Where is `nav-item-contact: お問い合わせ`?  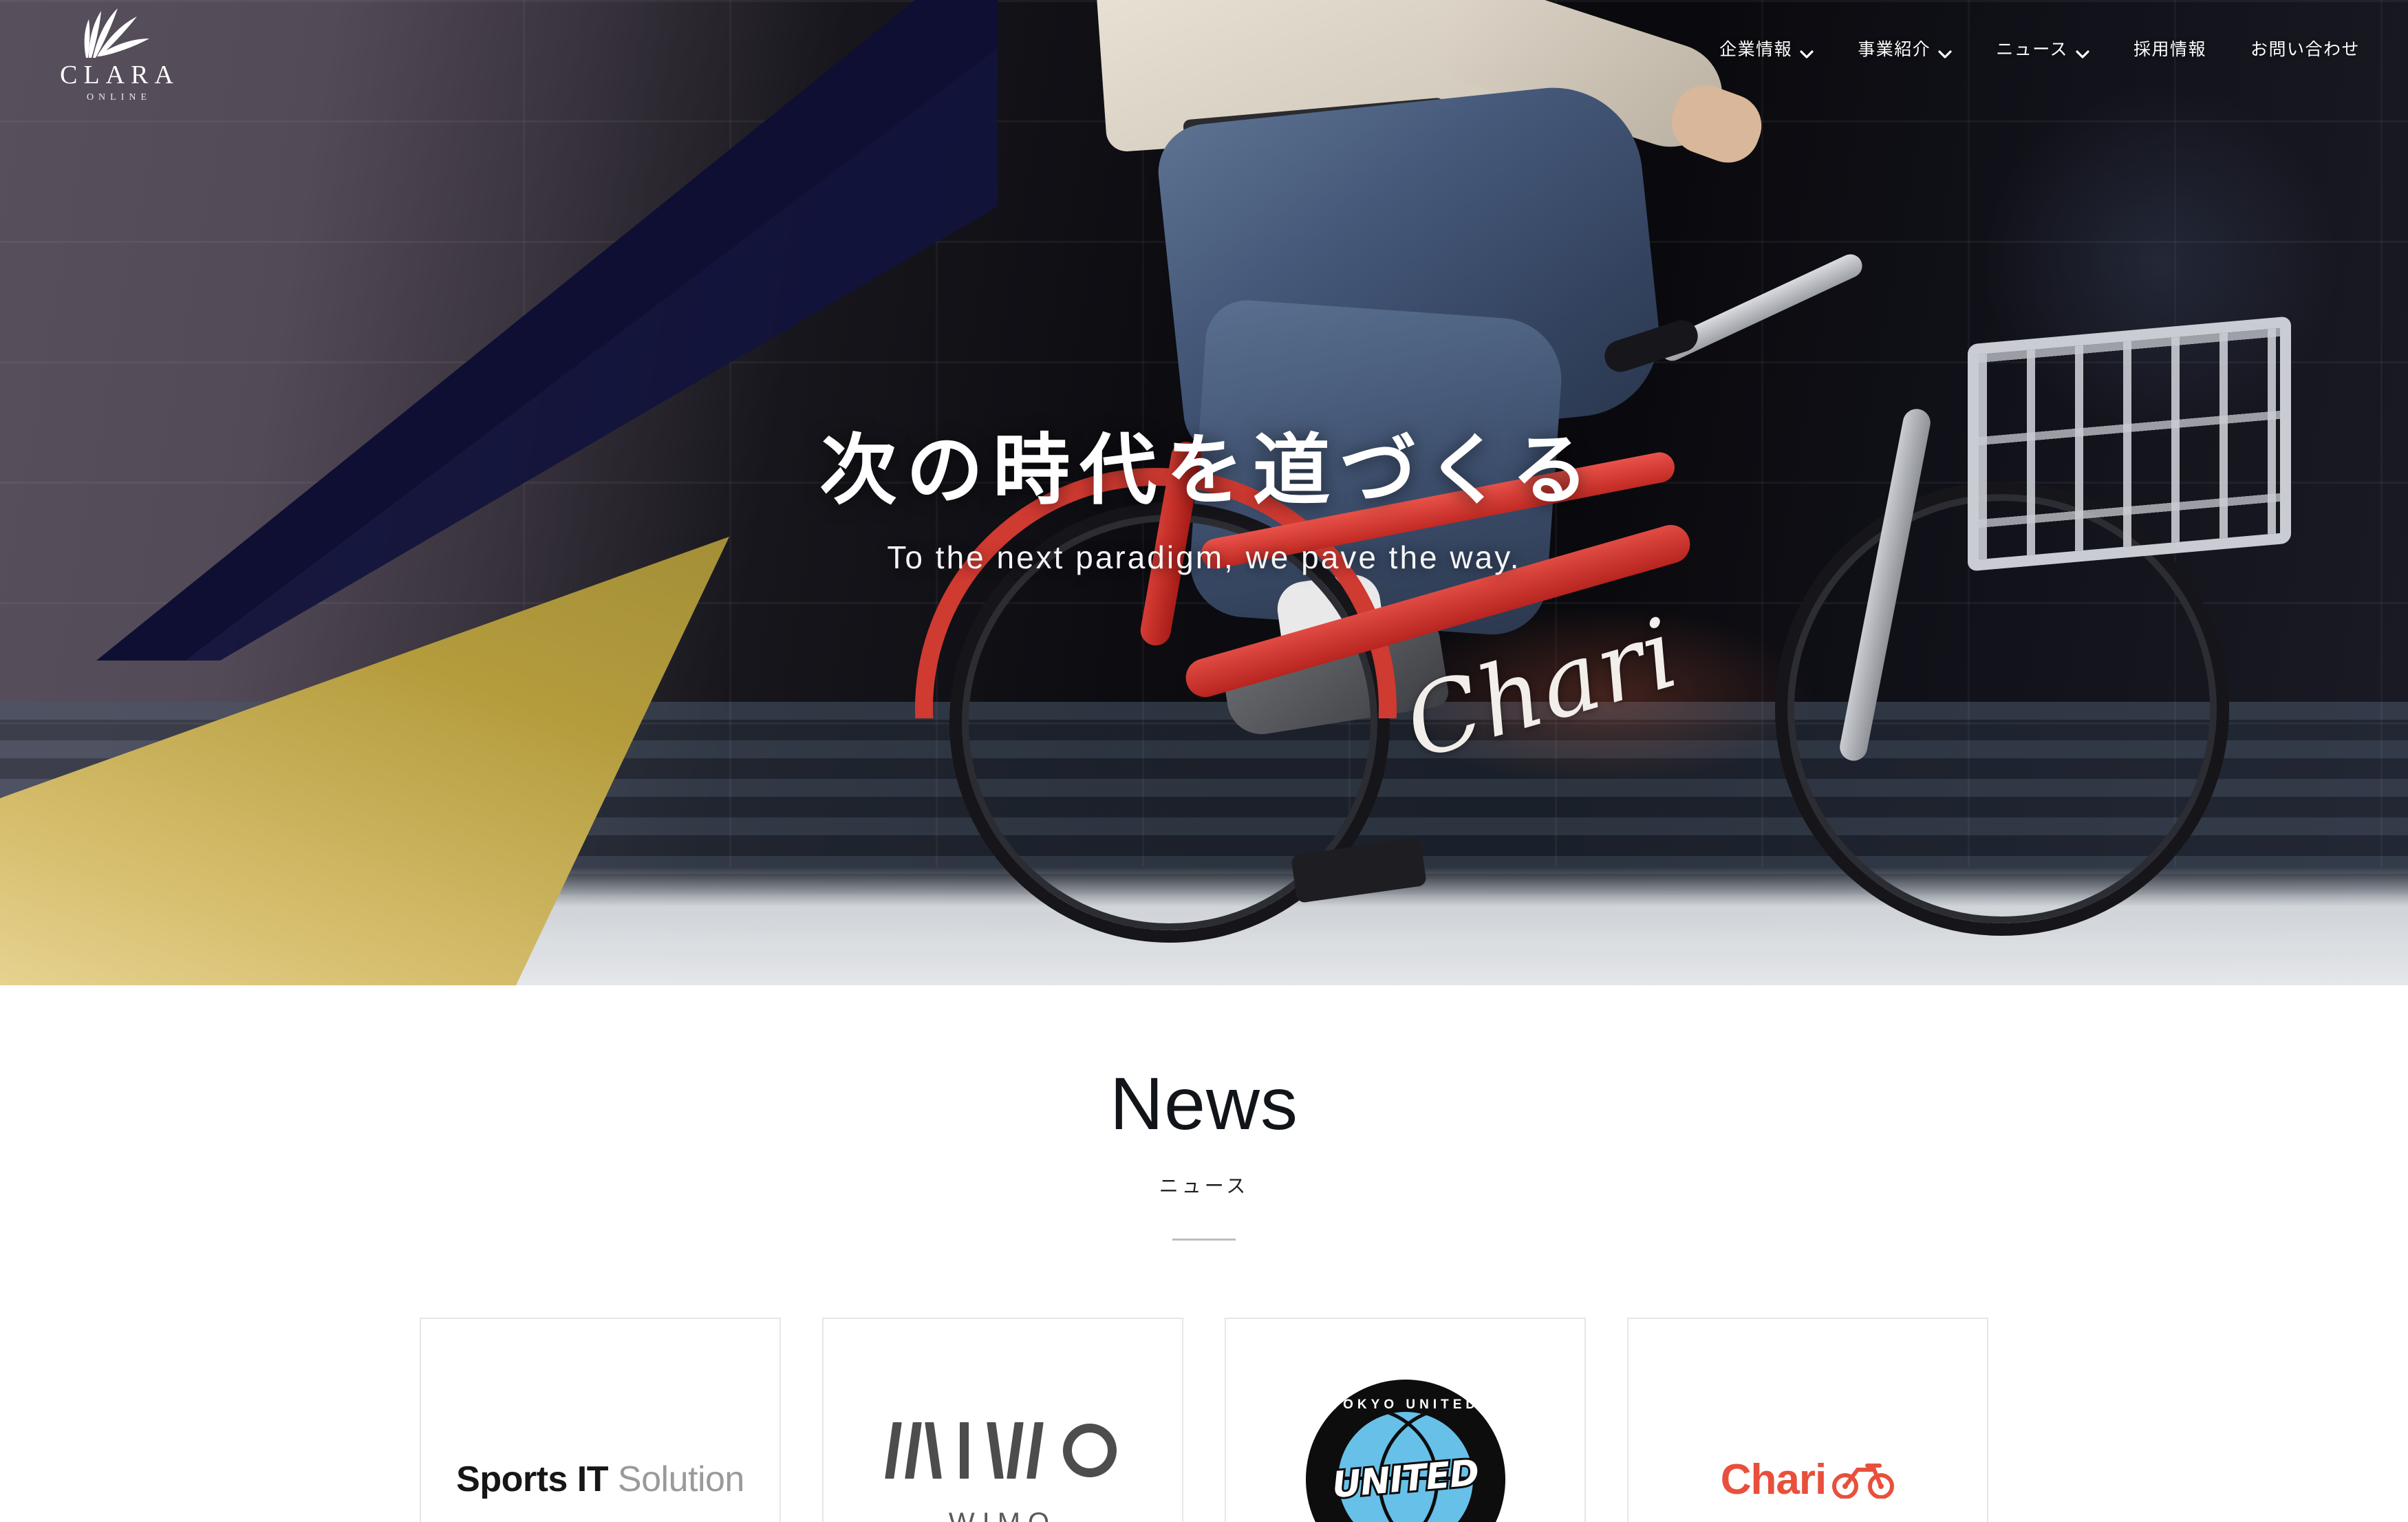 nav-item-contact: お問い合わせ is located at coordinates (2305, 48).